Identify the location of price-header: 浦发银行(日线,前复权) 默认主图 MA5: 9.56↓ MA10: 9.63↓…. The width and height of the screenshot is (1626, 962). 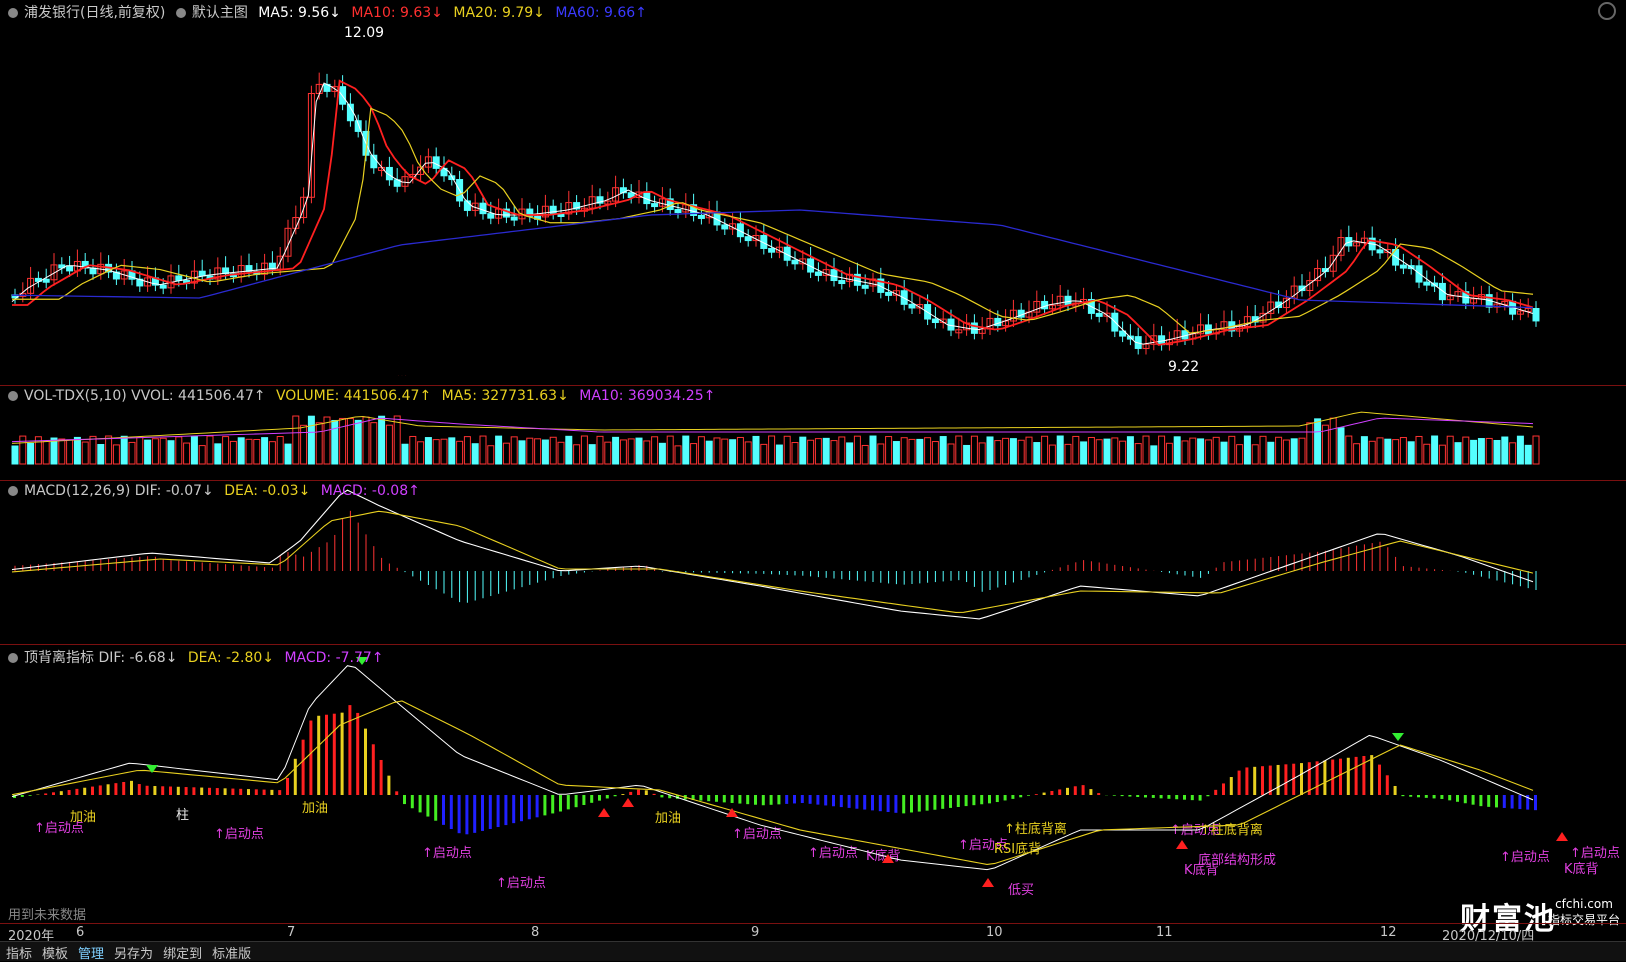
(330, 12).